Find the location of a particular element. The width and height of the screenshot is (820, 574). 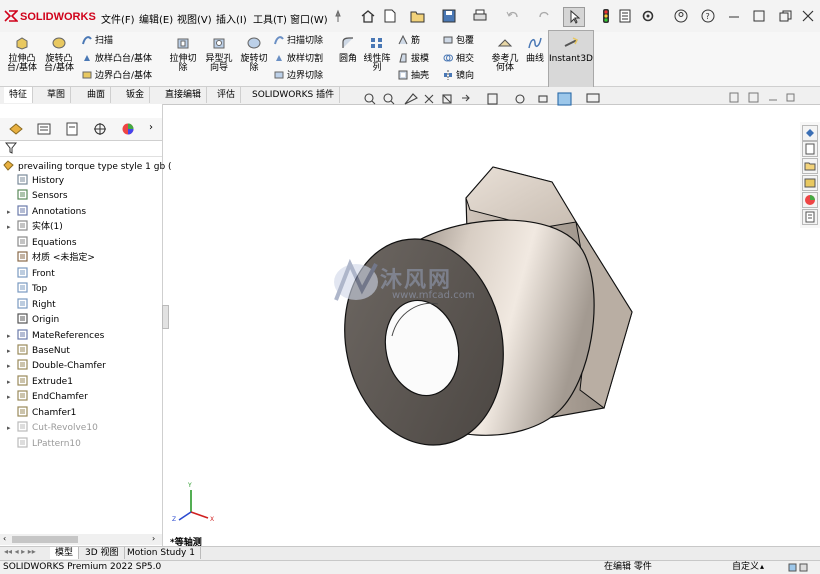

dimxpert-tab-icon is located at coordinates (100, 129).